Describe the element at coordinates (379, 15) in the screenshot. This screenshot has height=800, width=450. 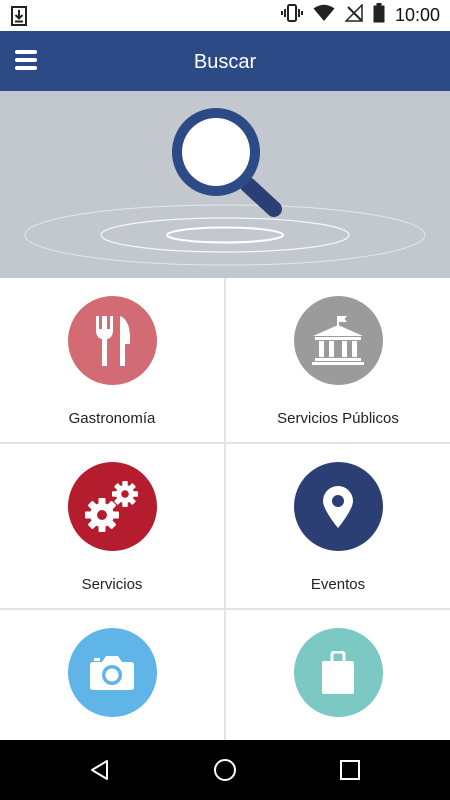
I see `battery-icon` at that location.